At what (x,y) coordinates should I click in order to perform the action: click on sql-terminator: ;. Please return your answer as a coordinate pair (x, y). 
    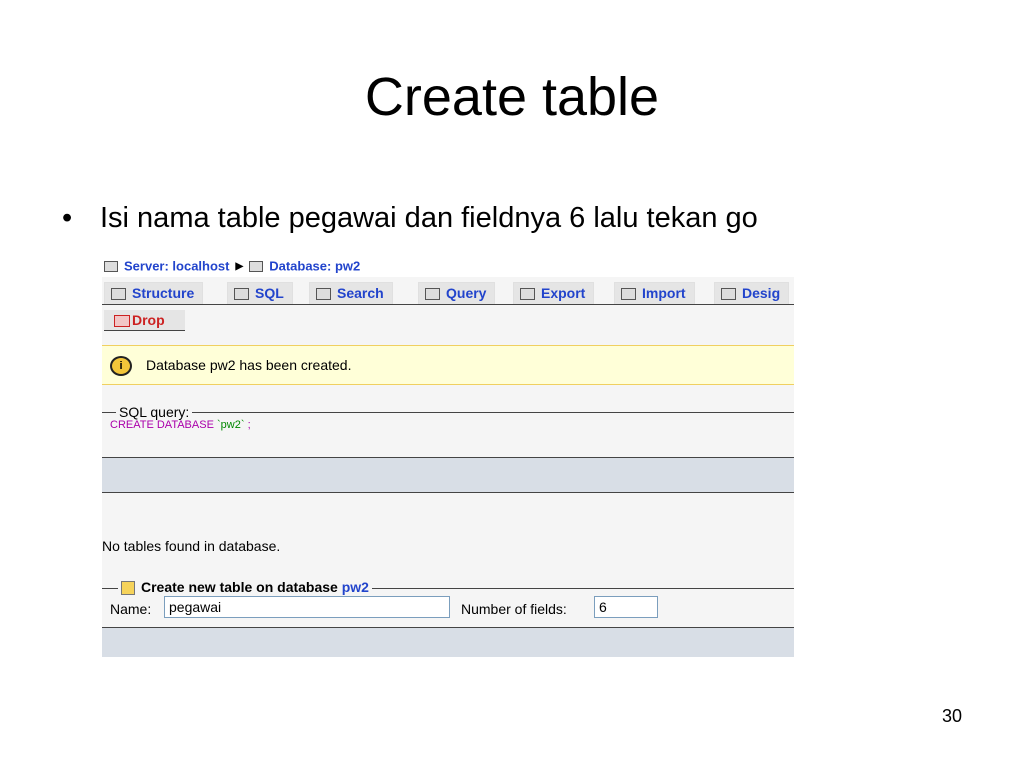
    Looking at the image, I should click on (249, 425).